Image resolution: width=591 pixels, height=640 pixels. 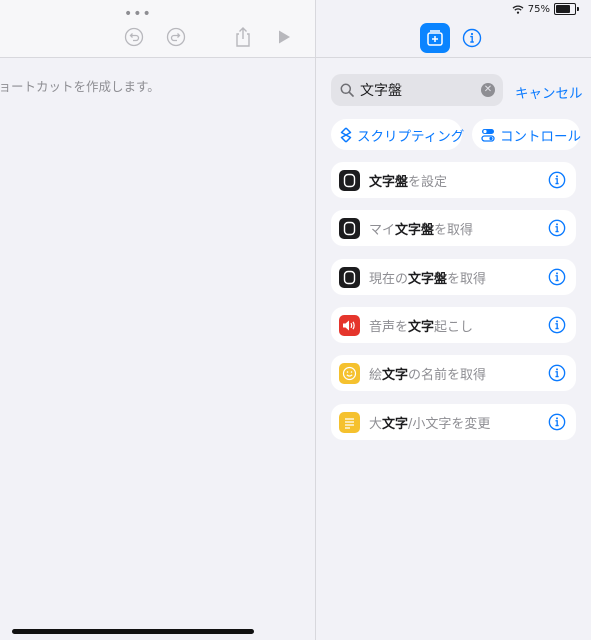 I want to click on search-field: 文字盤 ✕, so click(x=417, y=90).